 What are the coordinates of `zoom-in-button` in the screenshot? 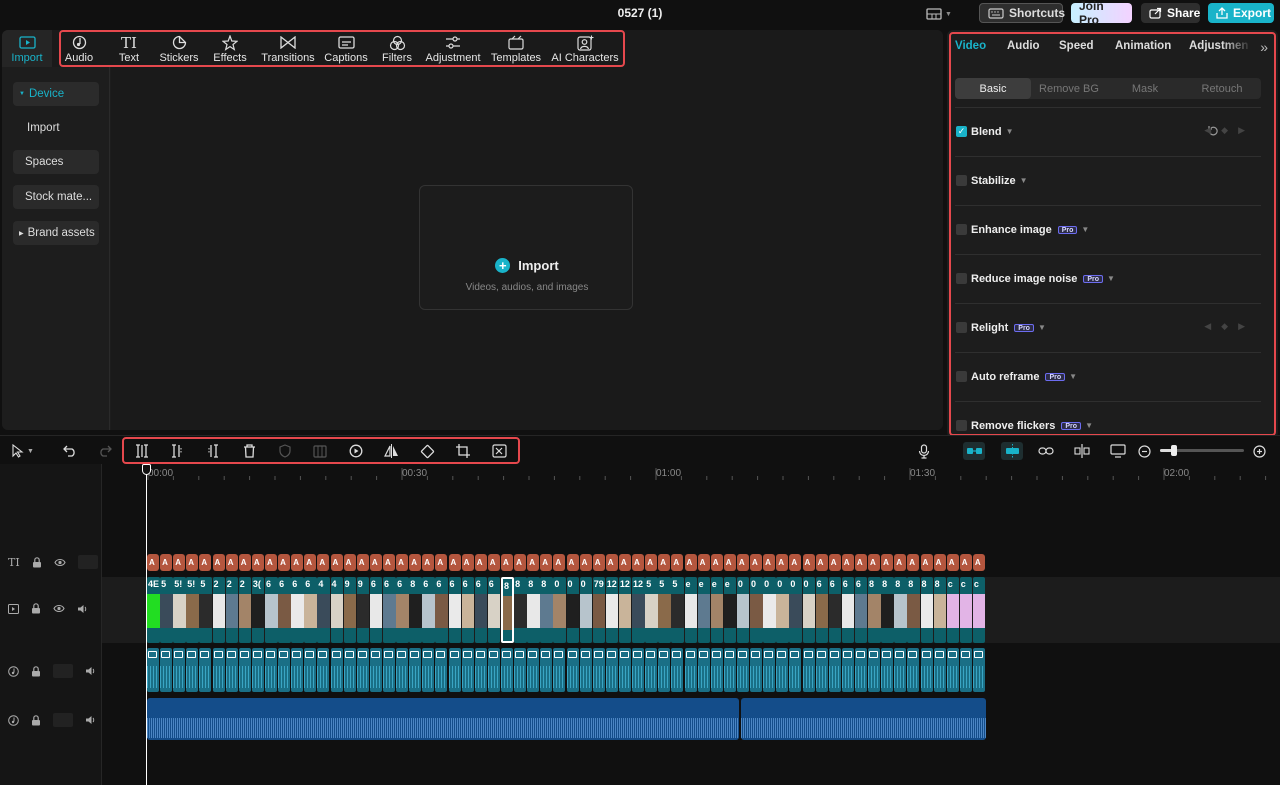 It's located at (1259, 451).